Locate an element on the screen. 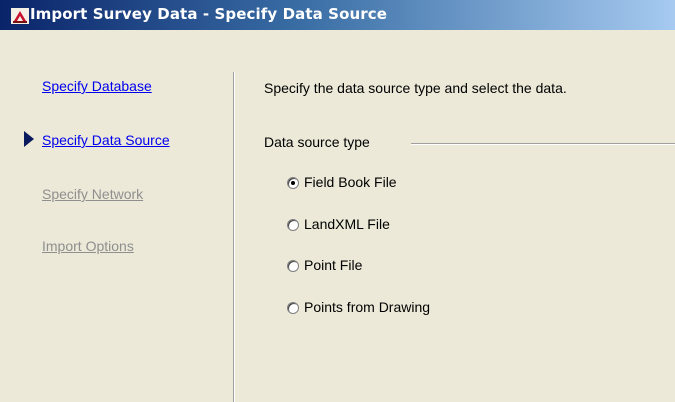 Image resolution: width=675 pixels, height=402 pixels. radio-label: Points from Drawing is located at coordinates (367, 307).